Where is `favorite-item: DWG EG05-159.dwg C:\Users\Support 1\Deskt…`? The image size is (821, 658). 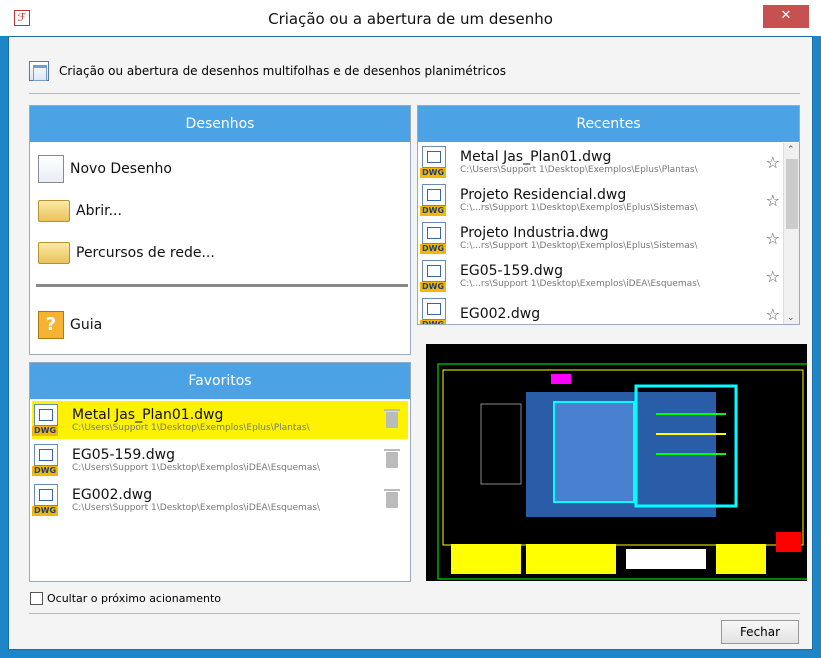 favorite-item: DWG EG05-159.dwg C:\Users\Support 1\Deskt… is located at coordinates (220, 460).